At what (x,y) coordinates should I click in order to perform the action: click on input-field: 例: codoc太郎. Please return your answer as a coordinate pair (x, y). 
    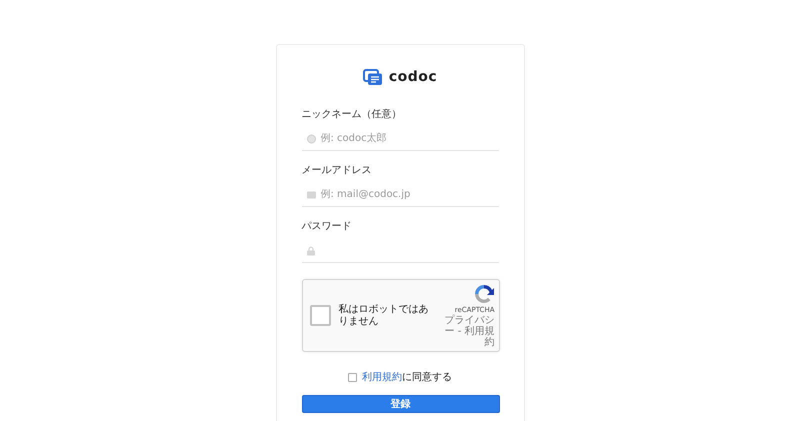
    Looking at the image, I should click on (400, 139).